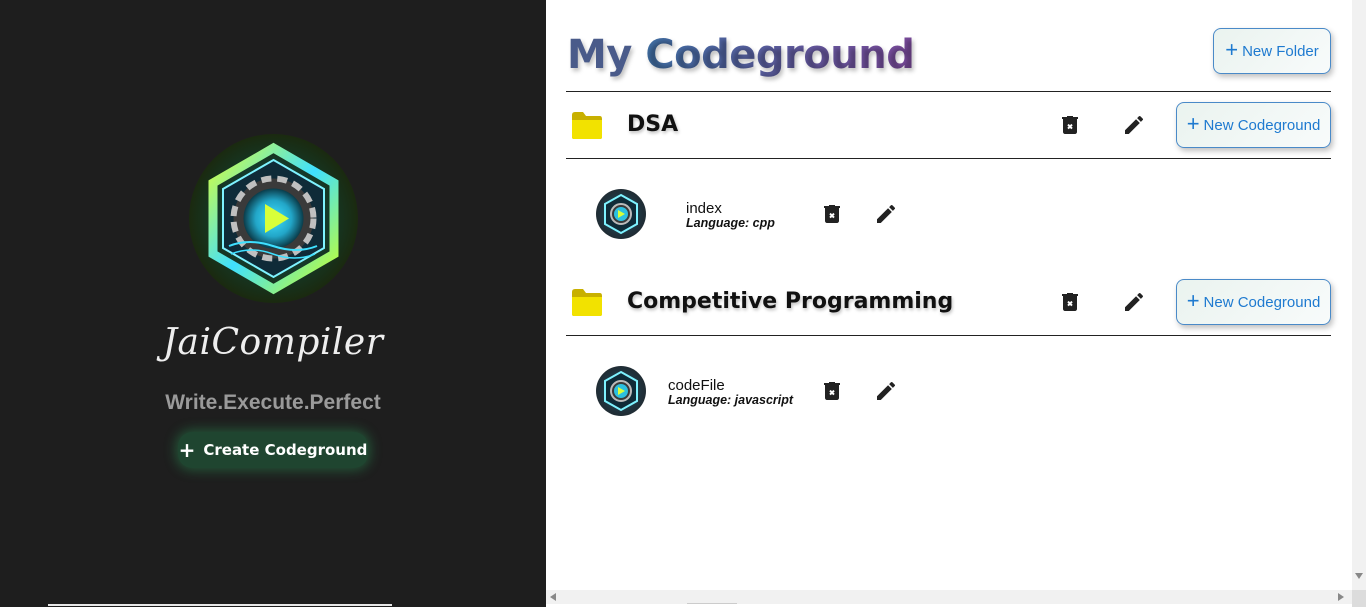  What do you see at coordinates (285, 450) in the screenshot?
I see `create-codeground-label: Create Codeground` at bounding box center [285, 450].